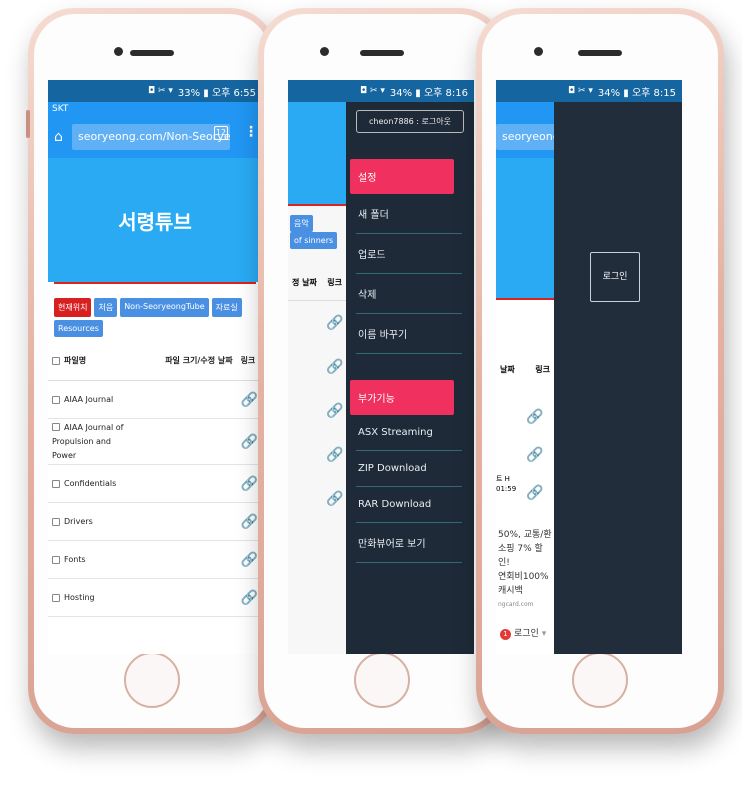  I want to click on table-row: AIAA Journal 🔗, so click(155, 399).